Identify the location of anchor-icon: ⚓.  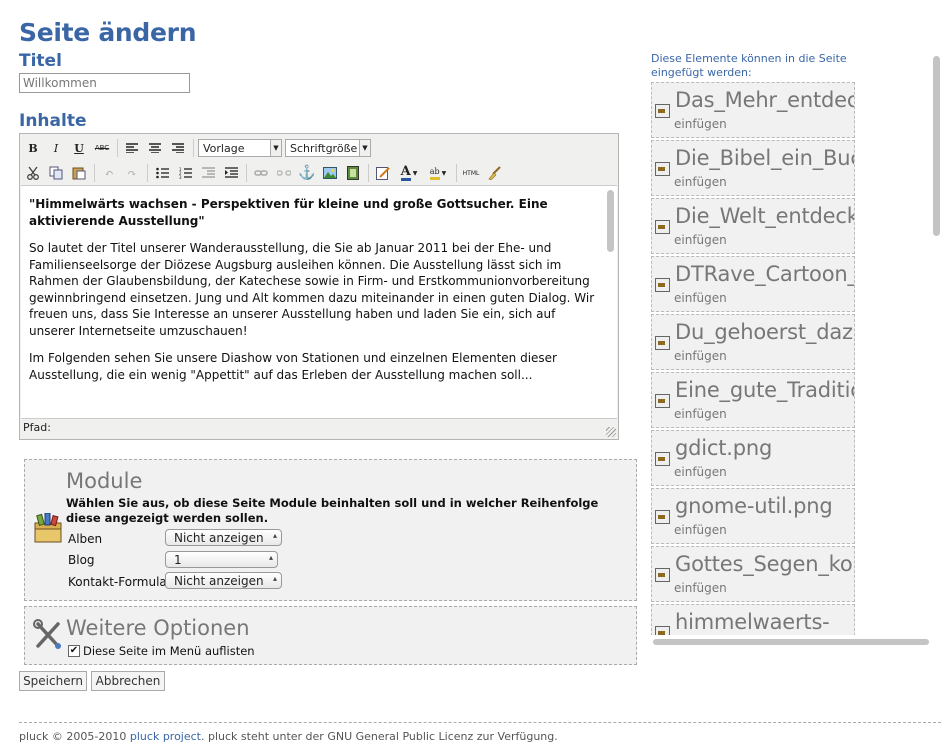
(307, 173).